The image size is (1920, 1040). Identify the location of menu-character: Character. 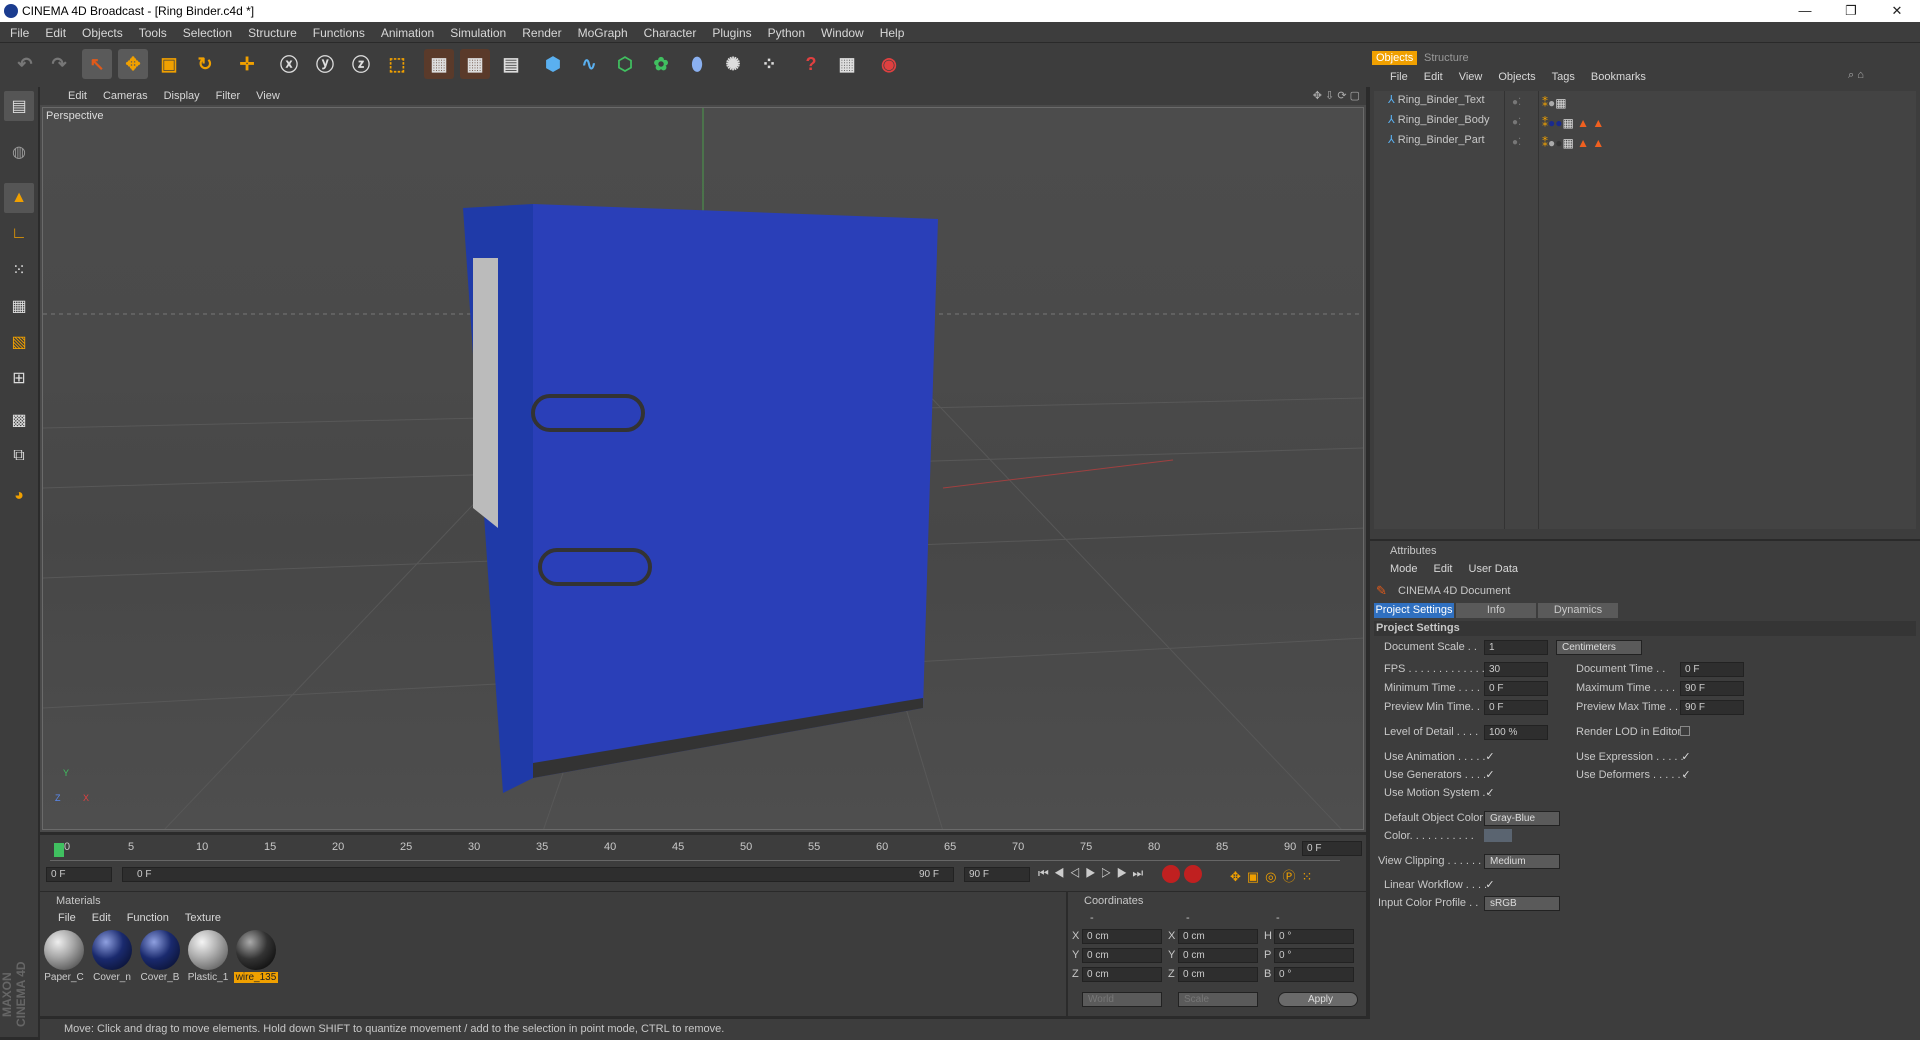
(670, 33).